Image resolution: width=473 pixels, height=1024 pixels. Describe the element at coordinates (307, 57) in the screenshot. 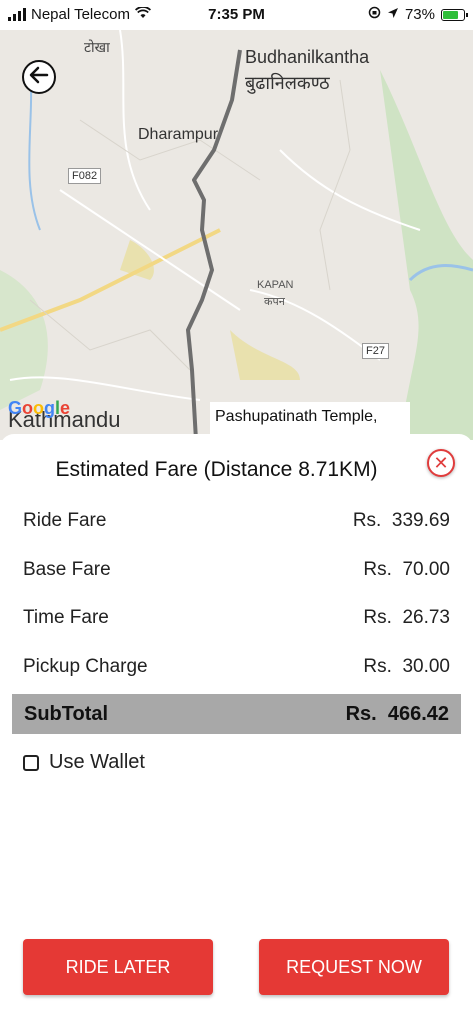

I see `map-label-budhanilkantha-en: Budhanilkantha` at that location.